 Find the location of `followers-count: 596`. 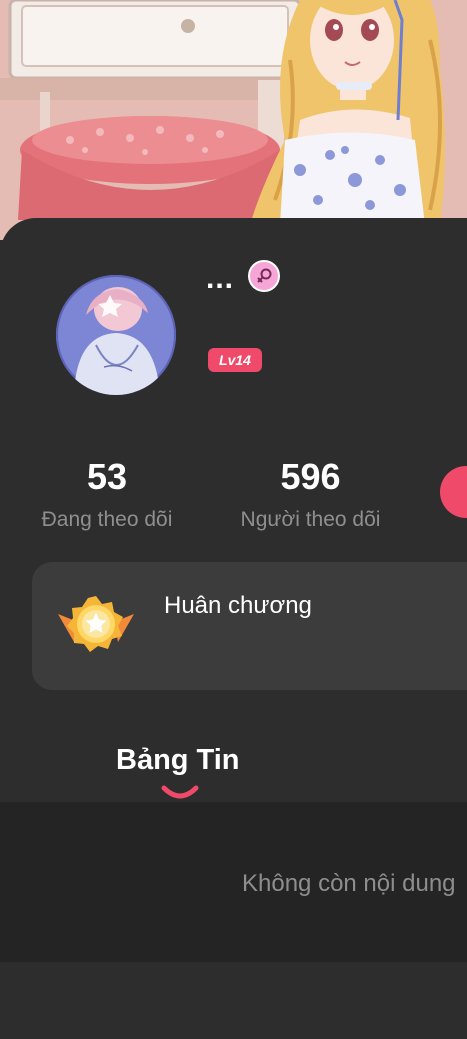

followers-count: 596 is located at coordinates (310, 476).